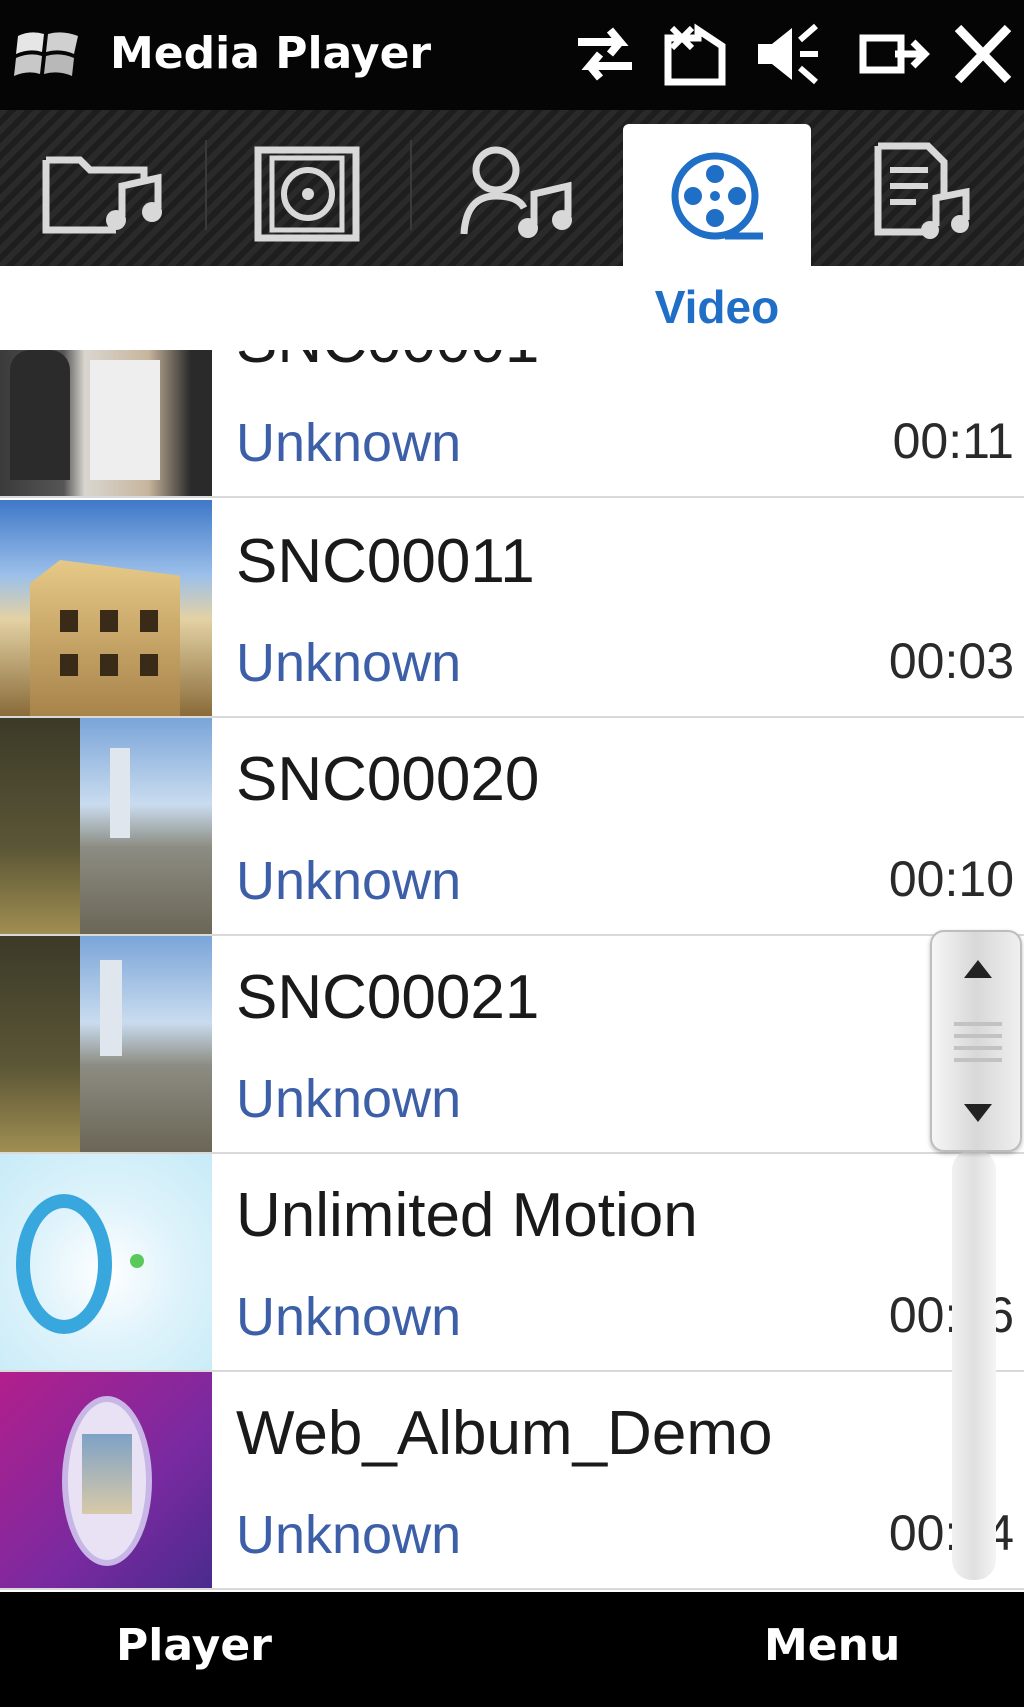 The height and width of the screenshot is (1707, 1024). I want to click on tab-playlists, so click(935, 188).